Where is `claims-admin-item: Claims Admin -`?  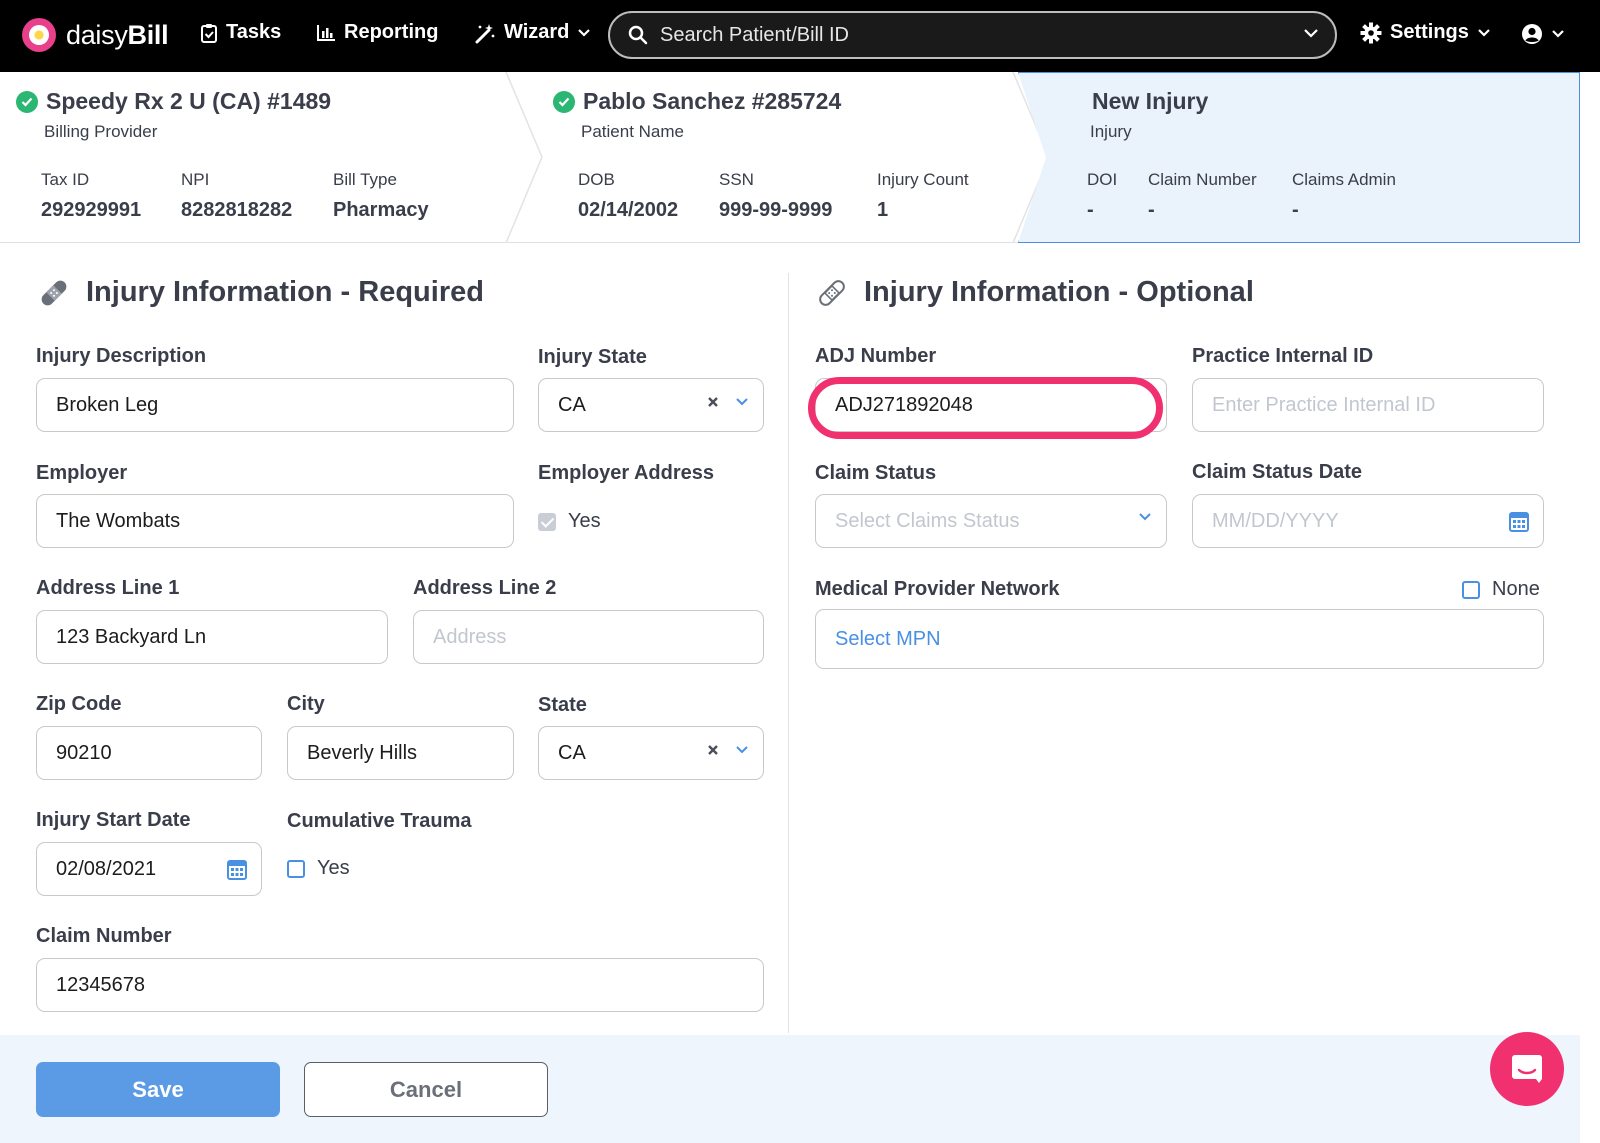
claims-admin-item: Claims Admin - is located at coordinates (1344, 196).